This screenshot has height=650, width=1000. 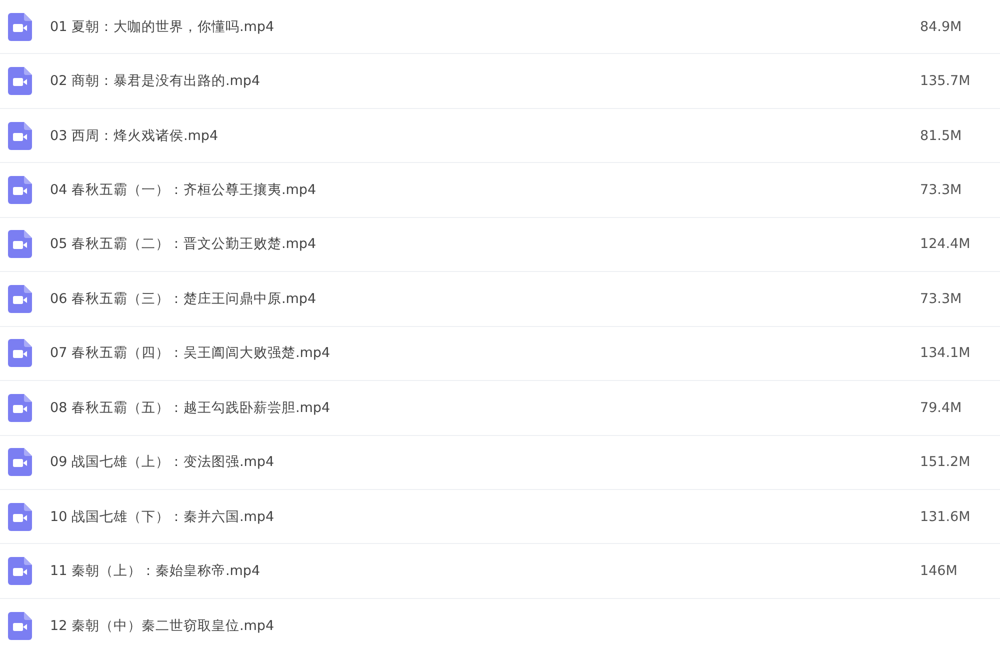 I want to click on file-size: 151.2M, so click(x=946, y=462).